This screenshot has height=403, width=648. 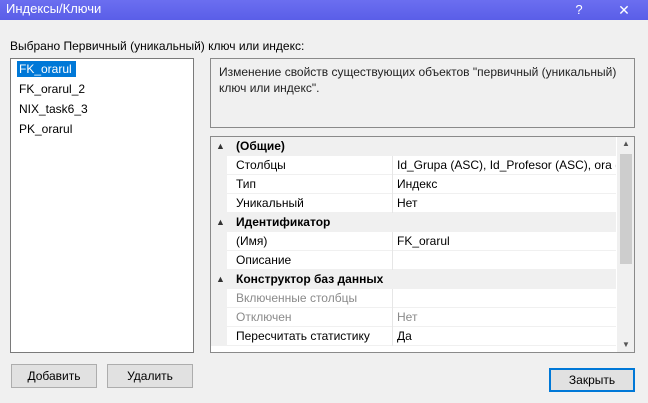 I want to click on property-name: Описание, so click(x=264, y=260).